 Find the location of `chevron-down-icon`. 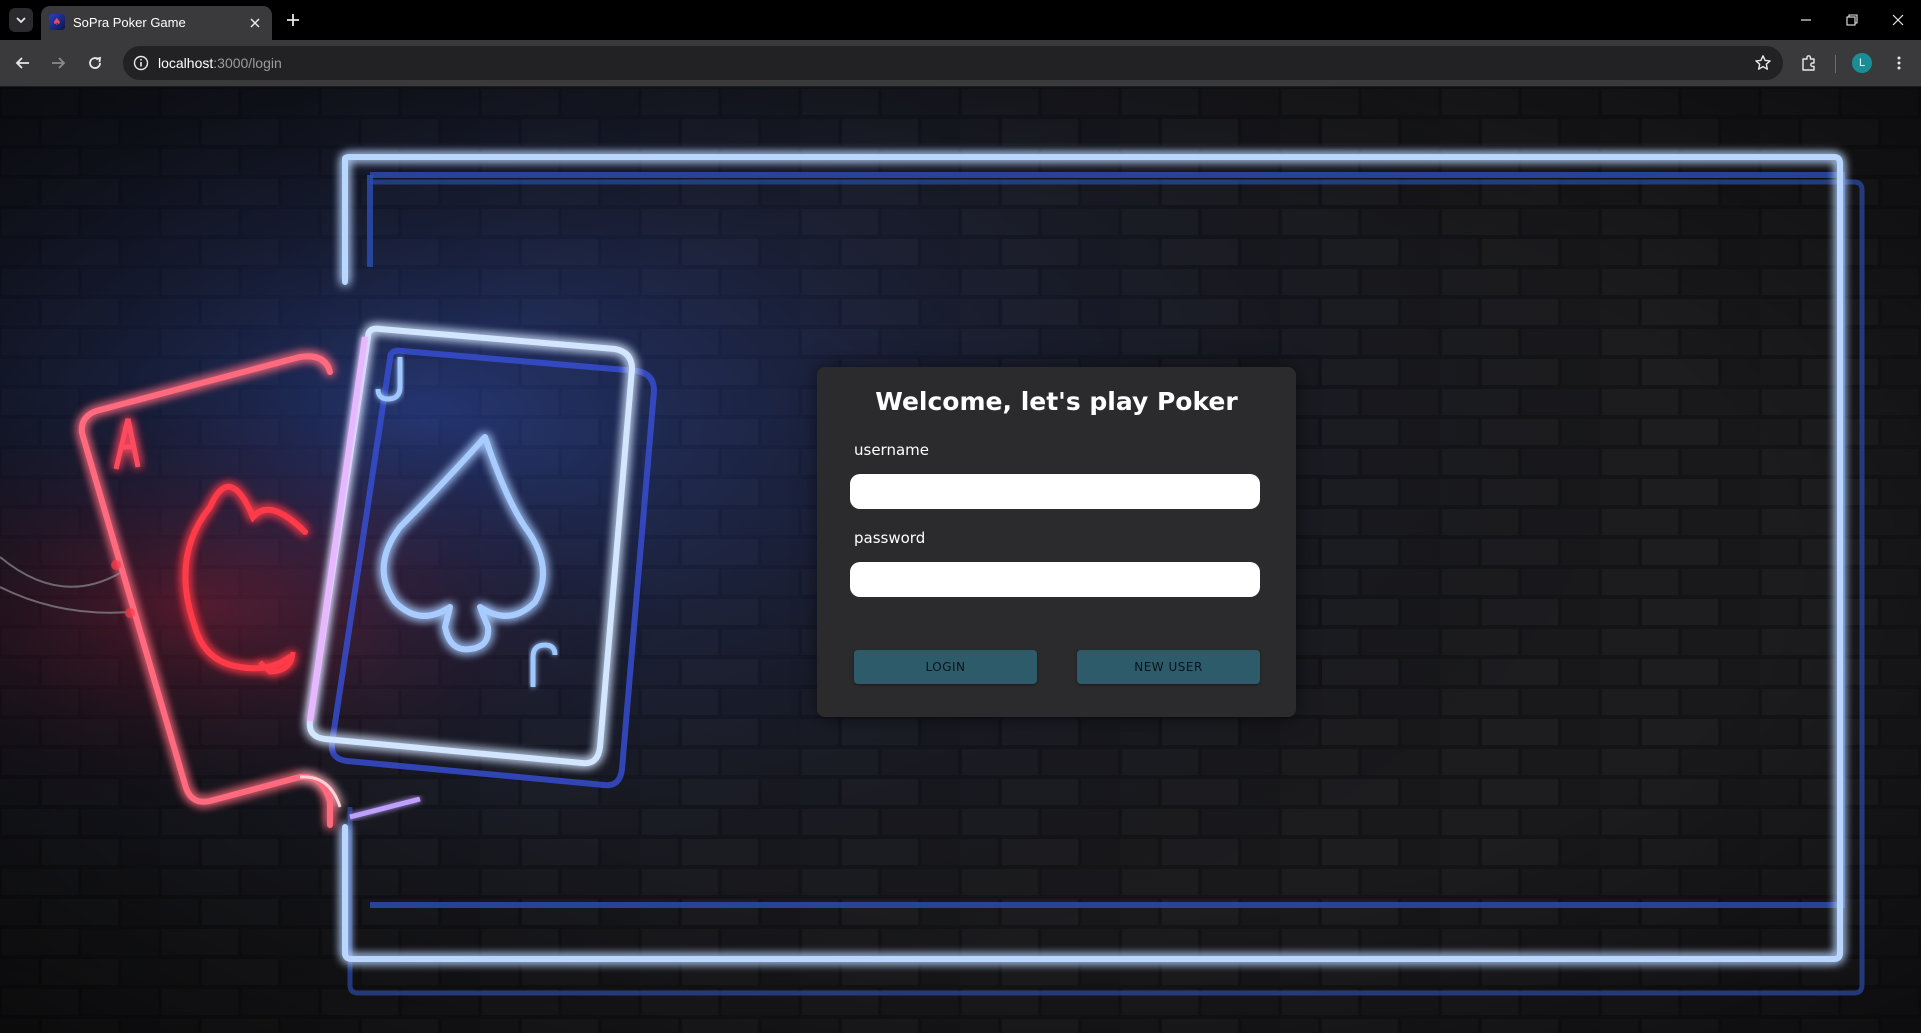

chevron-down-icon is located at coordinates (21, 20).